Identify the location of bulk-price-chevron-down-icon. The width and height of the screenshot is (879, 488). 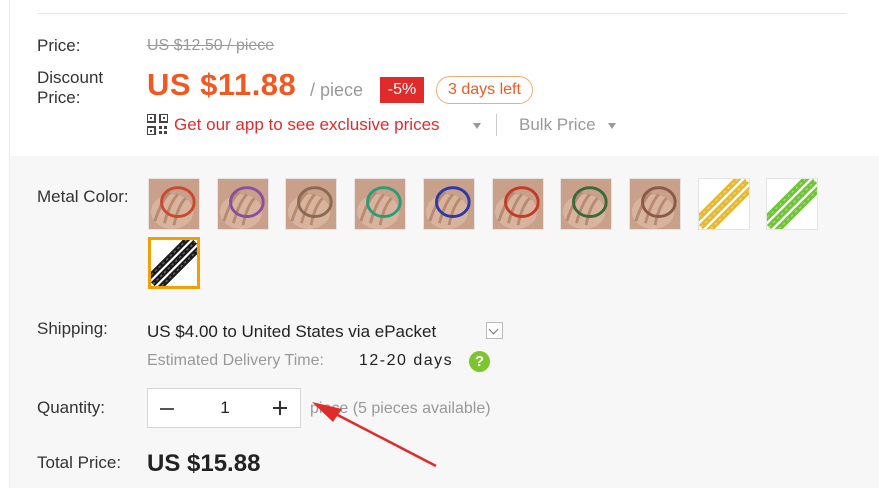
(612, 126).